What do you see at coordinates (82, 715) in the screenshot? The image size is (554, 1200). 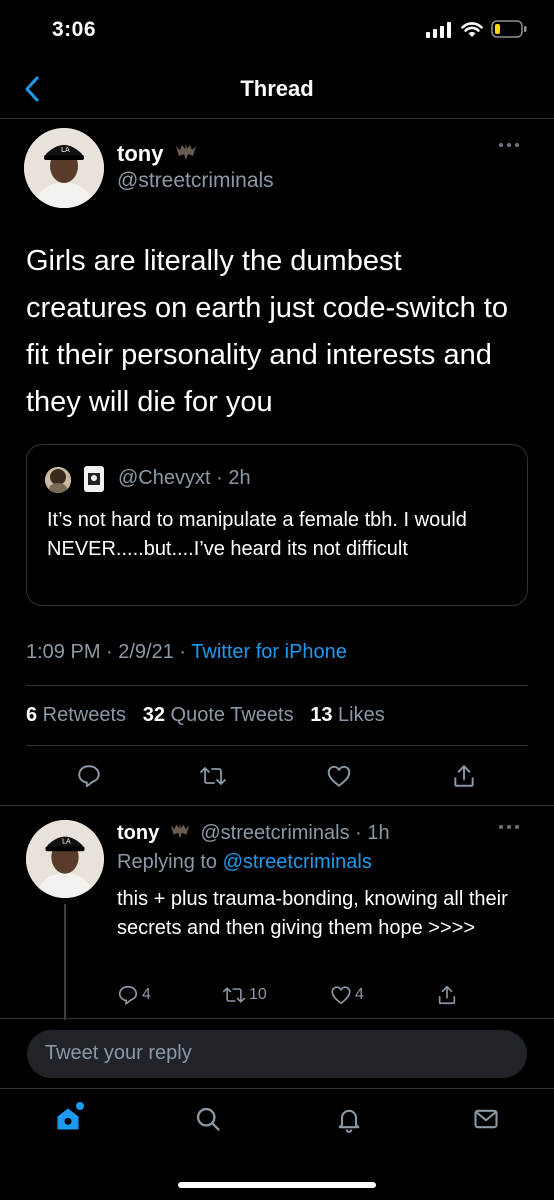 I see `retweets-label: Retweets` at bounding box center [82, 715].